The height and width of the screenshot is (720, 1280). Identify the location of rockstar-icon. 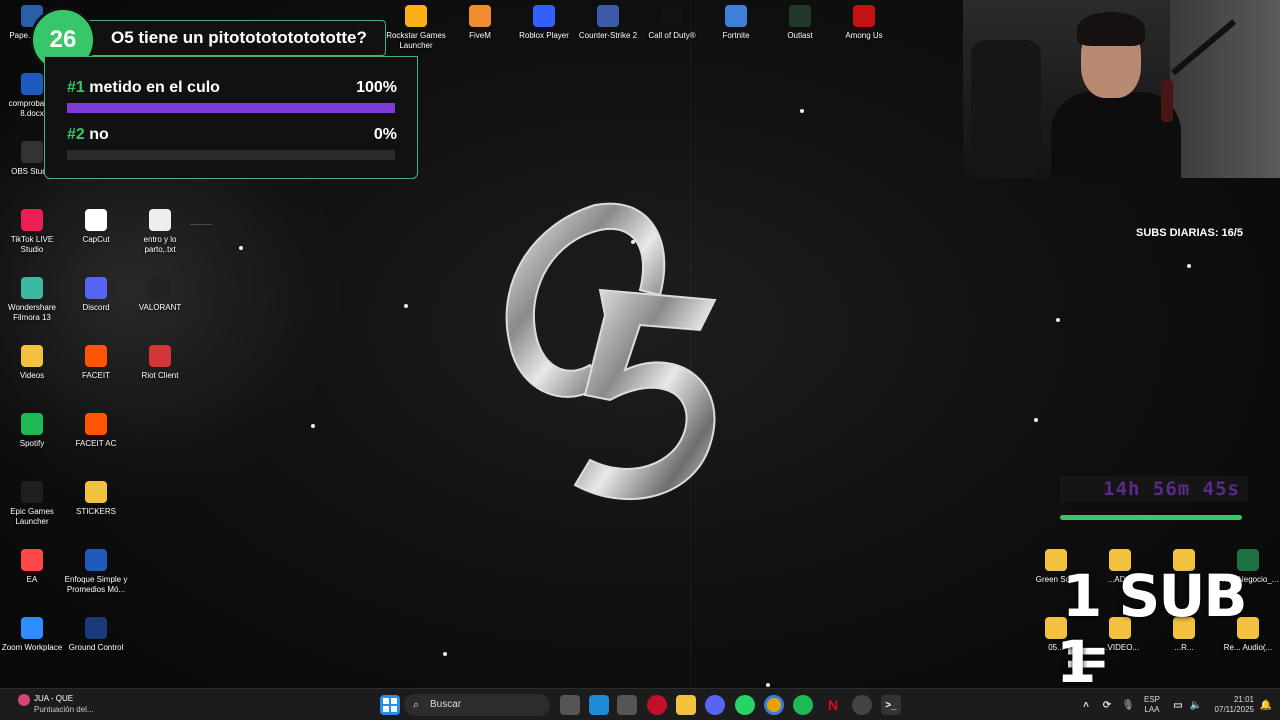
(416, 16).